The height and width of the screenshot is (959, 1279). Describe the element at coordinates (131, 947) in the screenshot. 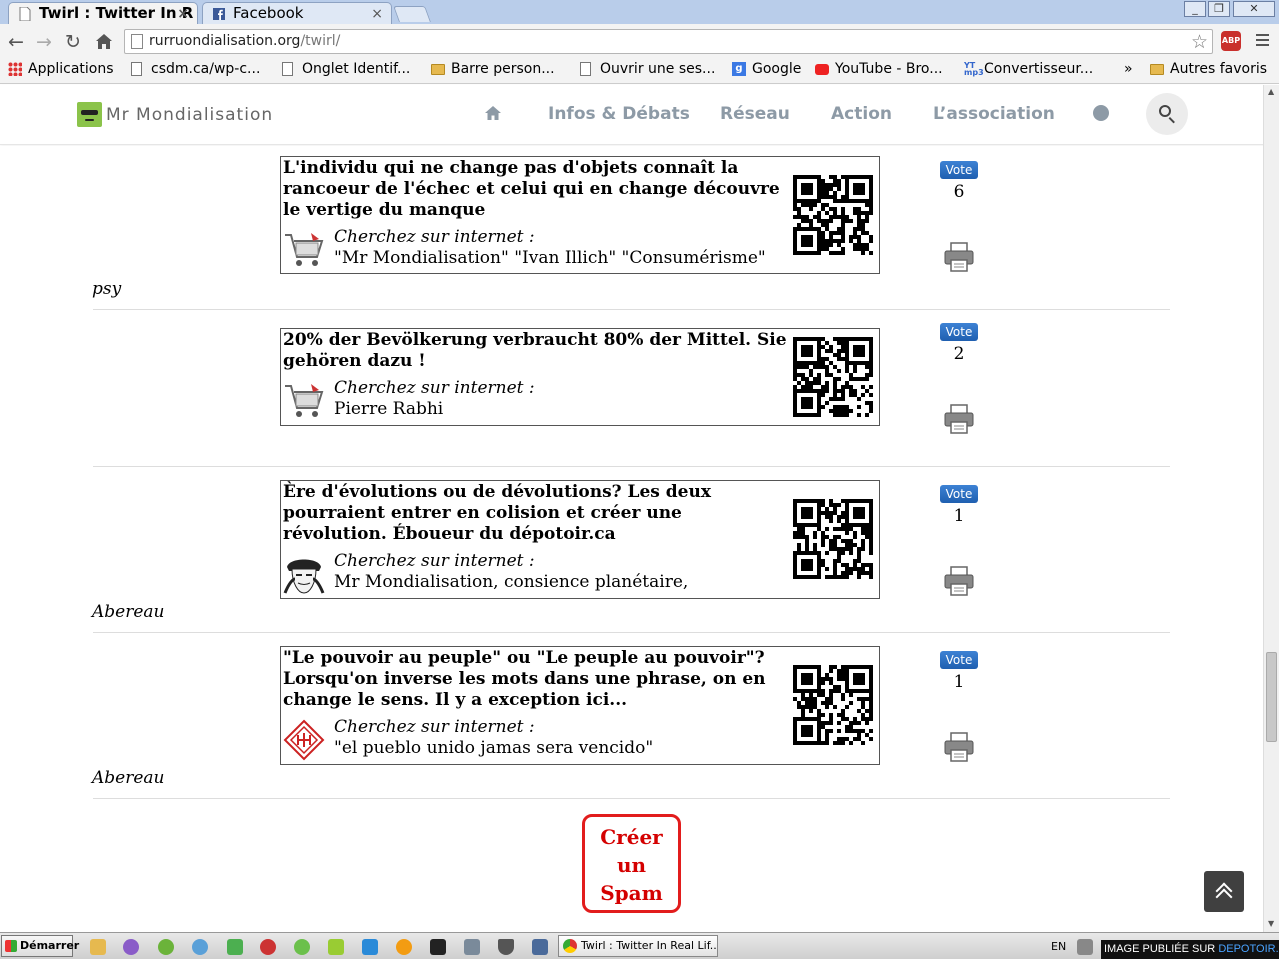

I see `media-player-icon` at that location.